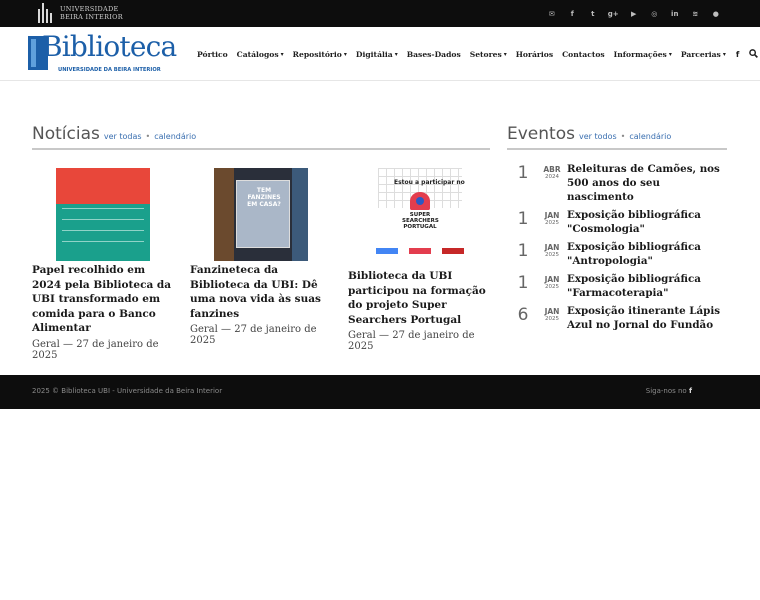 The width and height of the screenshot is (760, 600). Describe the element at coordinates (650, 136) in the screenshot. I see `events-calendar-link: calendário` at that location.